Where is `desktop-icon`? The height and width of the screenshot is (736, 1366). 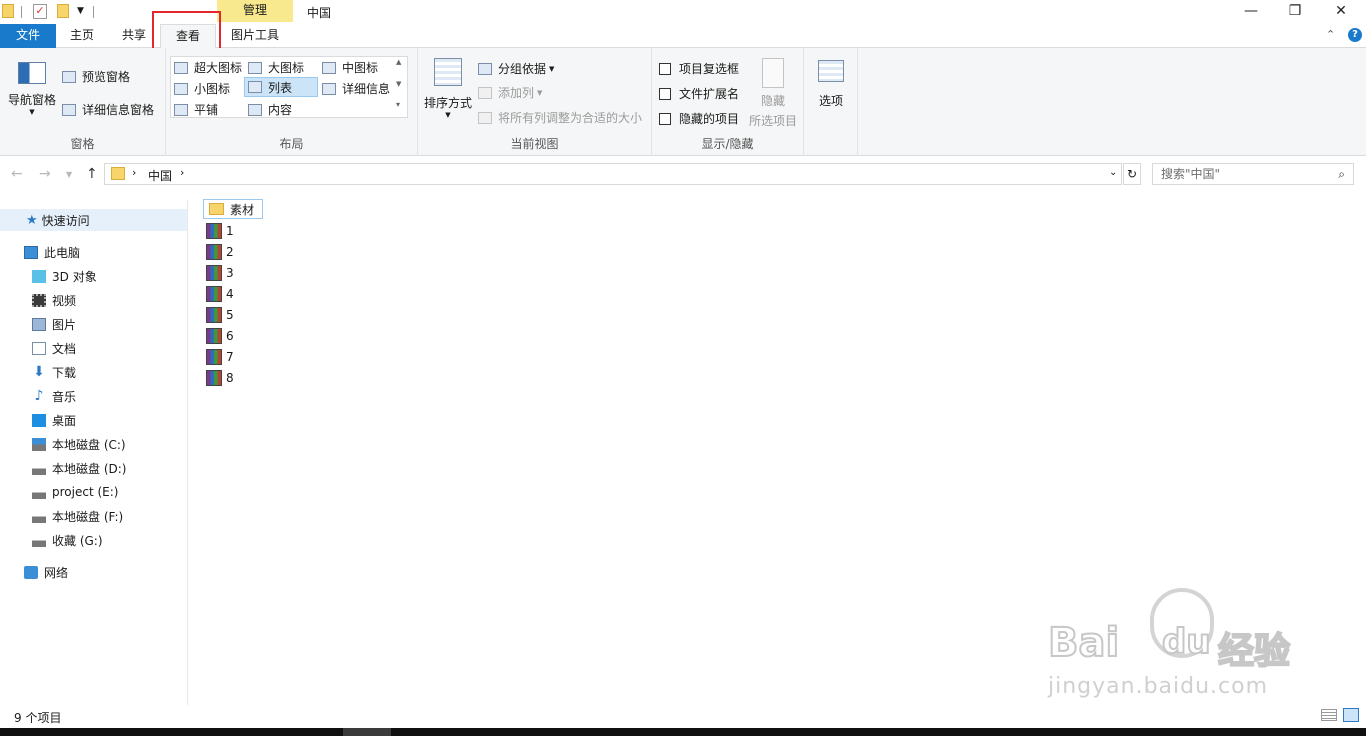
desktop-icon is located at coordinates (39, 420).